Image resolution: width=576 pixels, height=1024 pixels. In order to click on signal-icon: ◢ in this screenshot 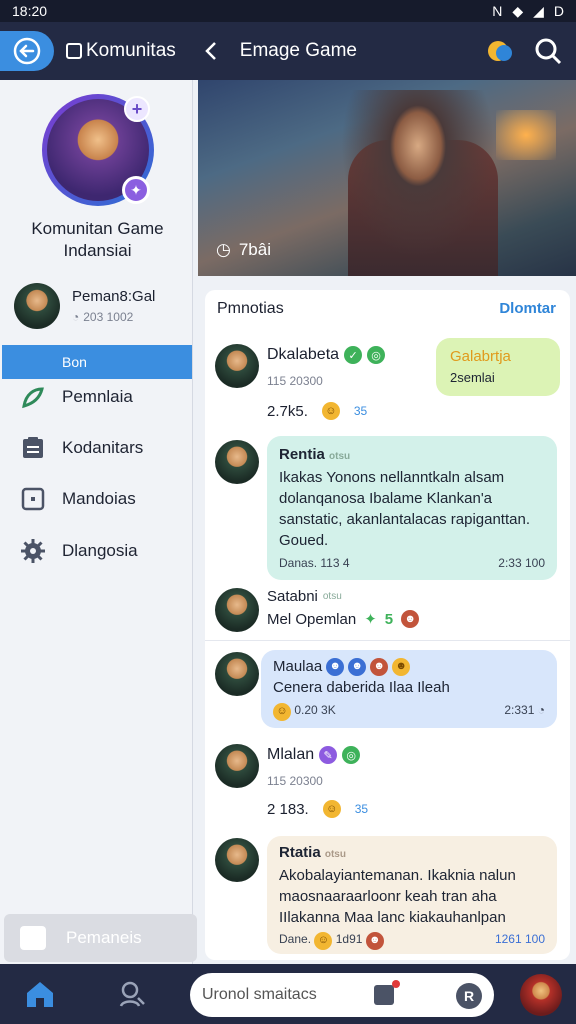, I will do `click(538, 10)`.